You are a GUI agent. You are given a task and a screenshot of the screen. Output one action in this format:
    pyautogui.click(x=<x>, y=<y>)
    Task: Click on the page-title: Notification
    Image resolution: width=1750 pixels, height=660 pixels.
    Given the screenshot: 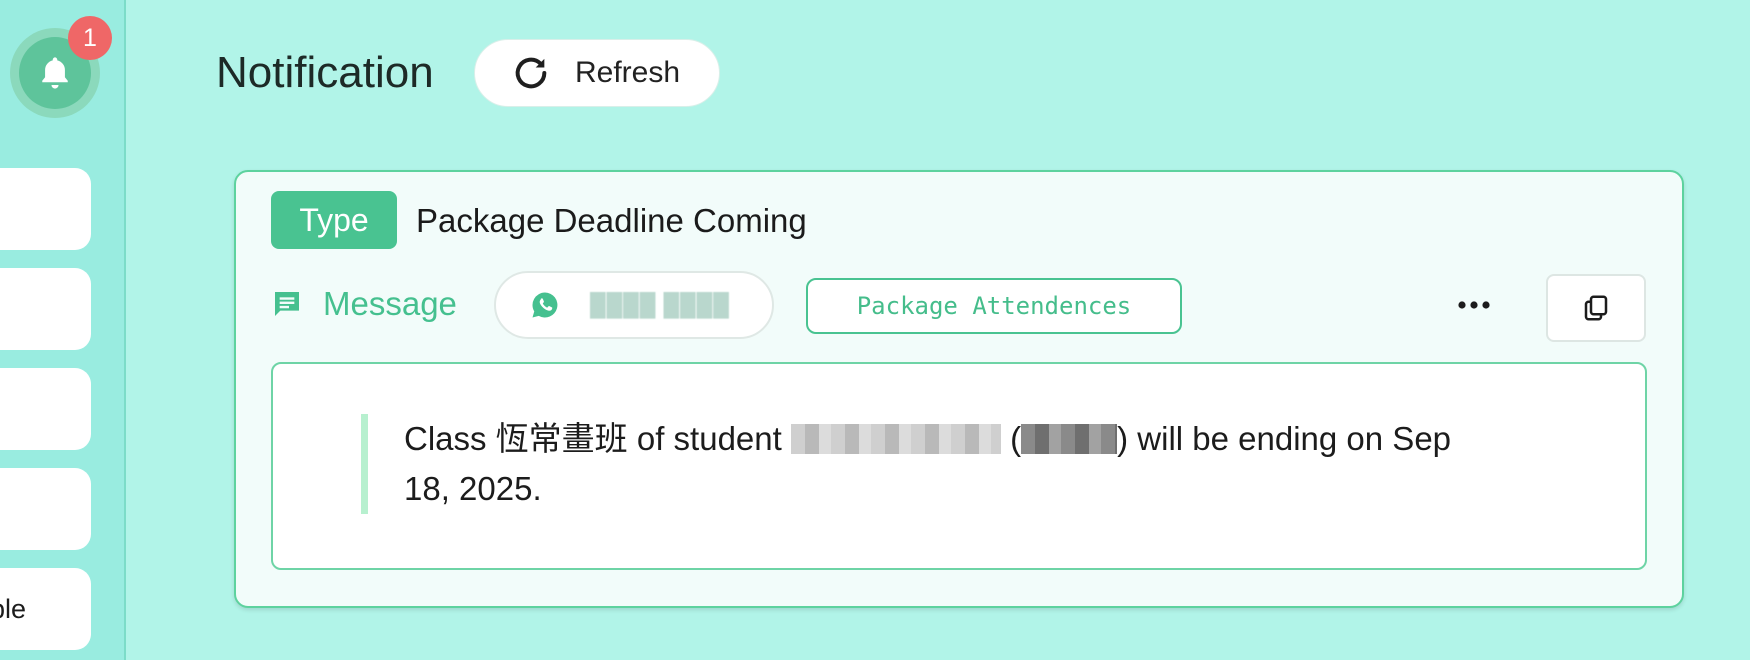 What is the action you would take?
    pyautogui.click(x=325, y=72)
    